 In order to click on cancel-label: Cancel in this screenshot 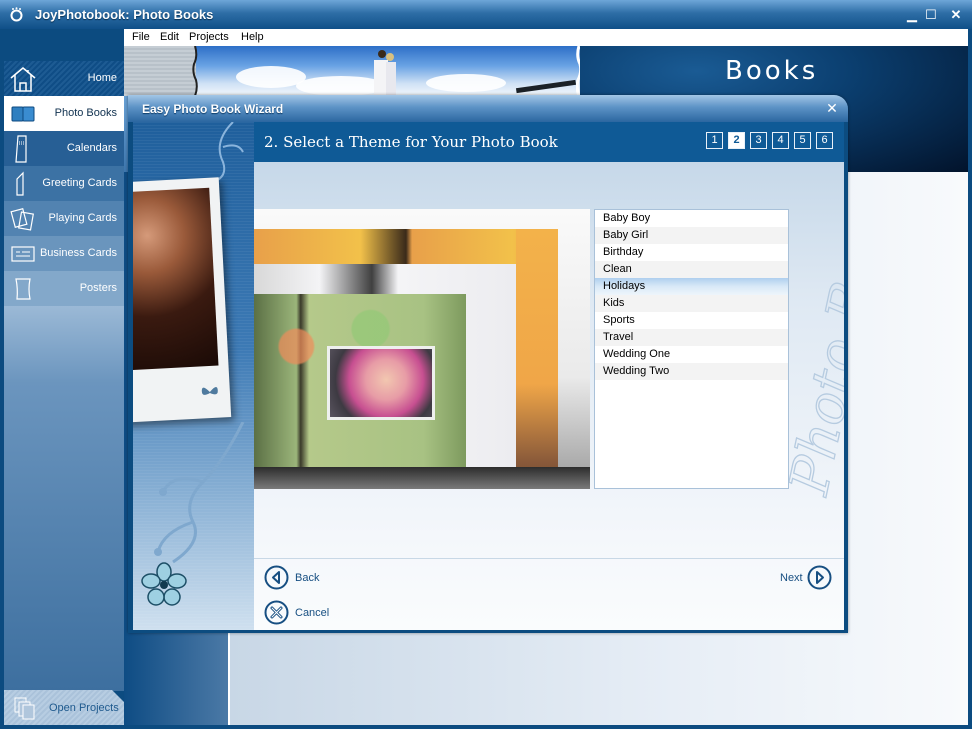, I will do `click(312, 612)`.